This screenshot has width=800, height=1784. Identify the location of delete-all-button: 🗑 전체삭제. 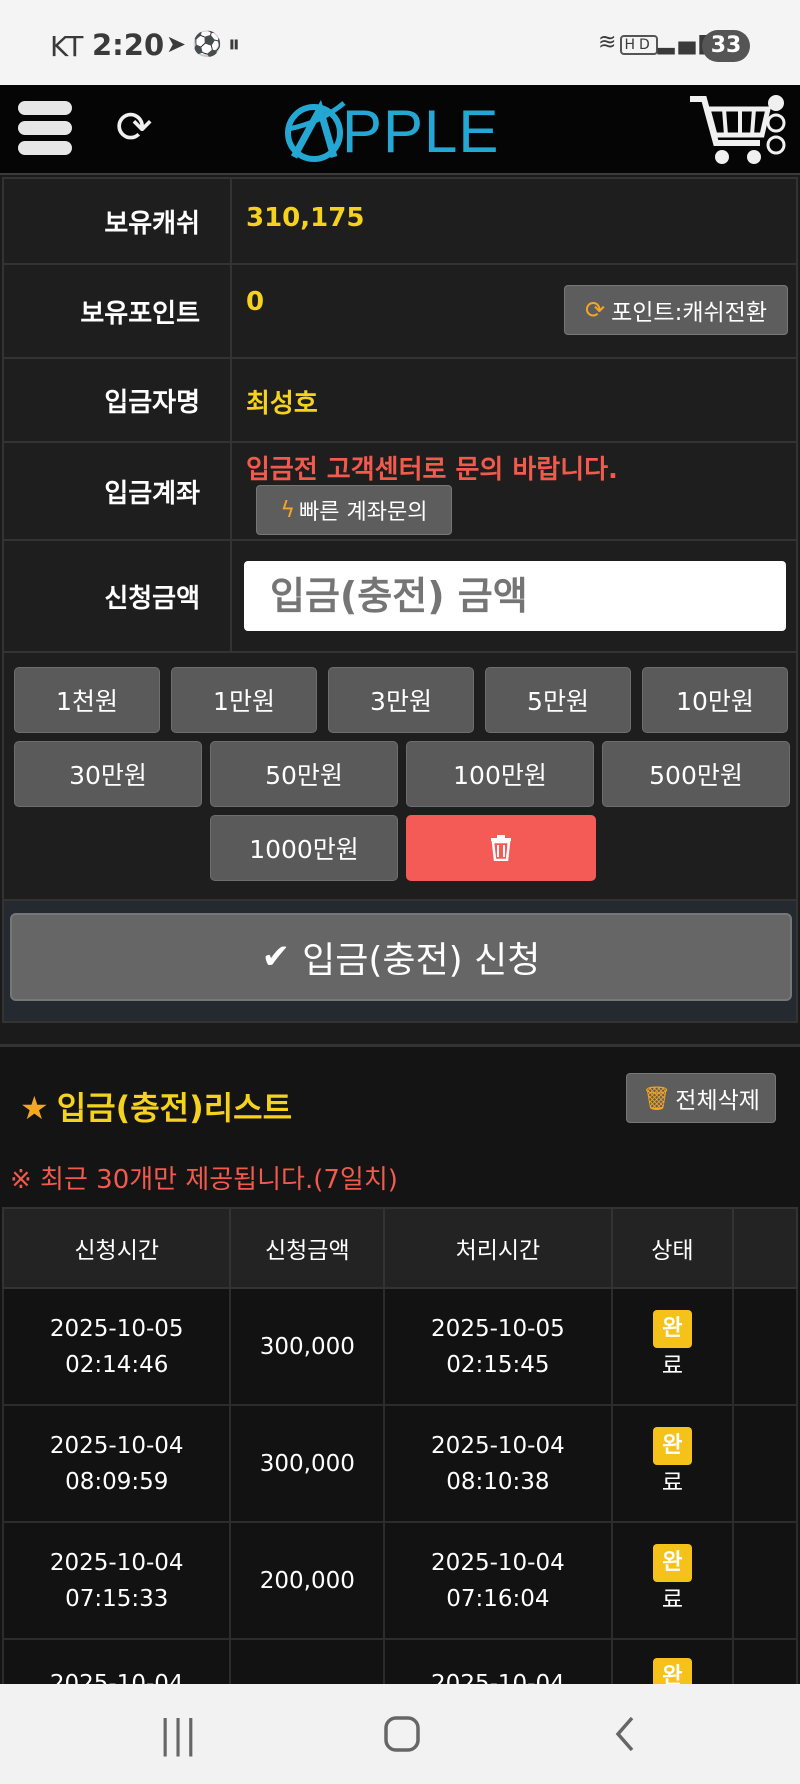
(701, 1098).